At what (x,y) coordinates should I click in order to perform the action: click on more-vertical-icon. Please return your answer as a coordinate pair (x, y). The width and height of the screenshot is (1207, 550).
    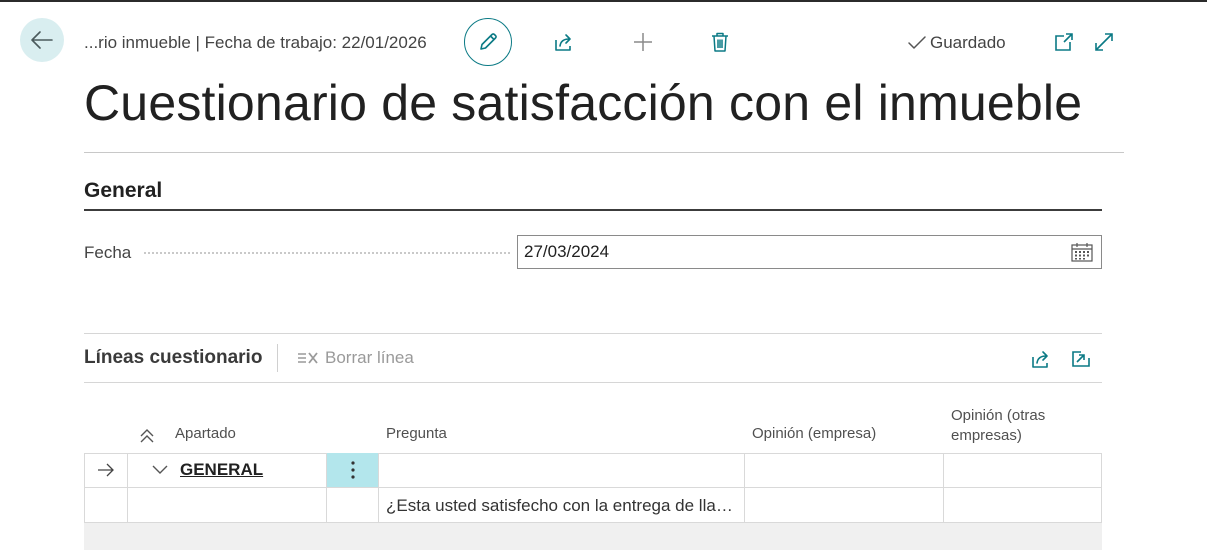
    Looking at the image, I should click on (352, 470).